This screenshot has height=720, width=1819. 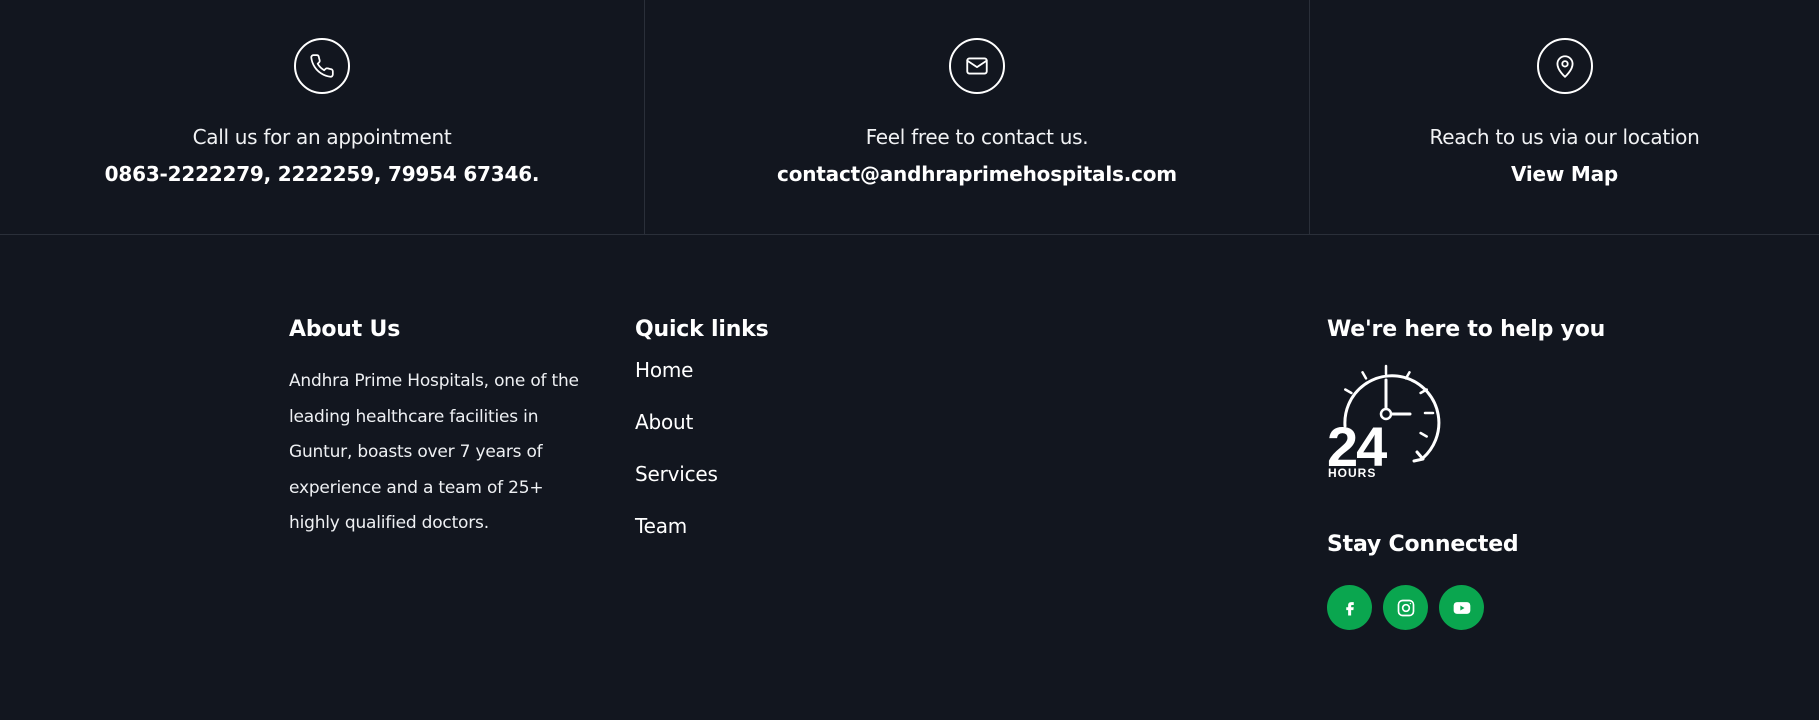 I want to click on instagram-button, so click(x=1405, y=607).